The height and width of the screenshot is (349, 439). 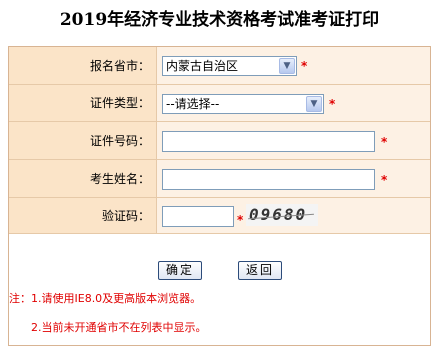 I want to click on row-province: 报名省市： 内蒙古自治区 ▼ *, so click(x=219, y=66).